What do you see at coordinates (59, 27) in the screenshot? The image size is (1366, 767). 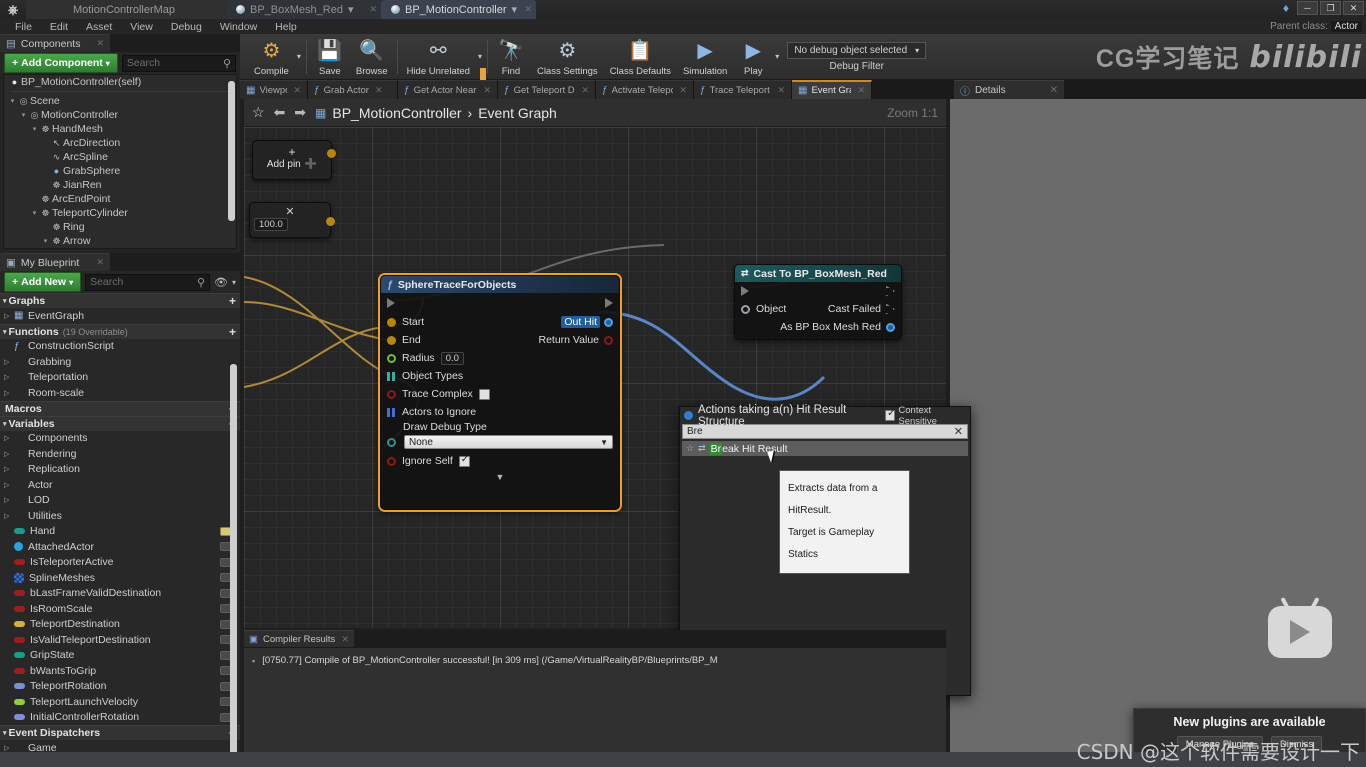 I see `menu-edit: Edit` at bounding box center [59, 27].